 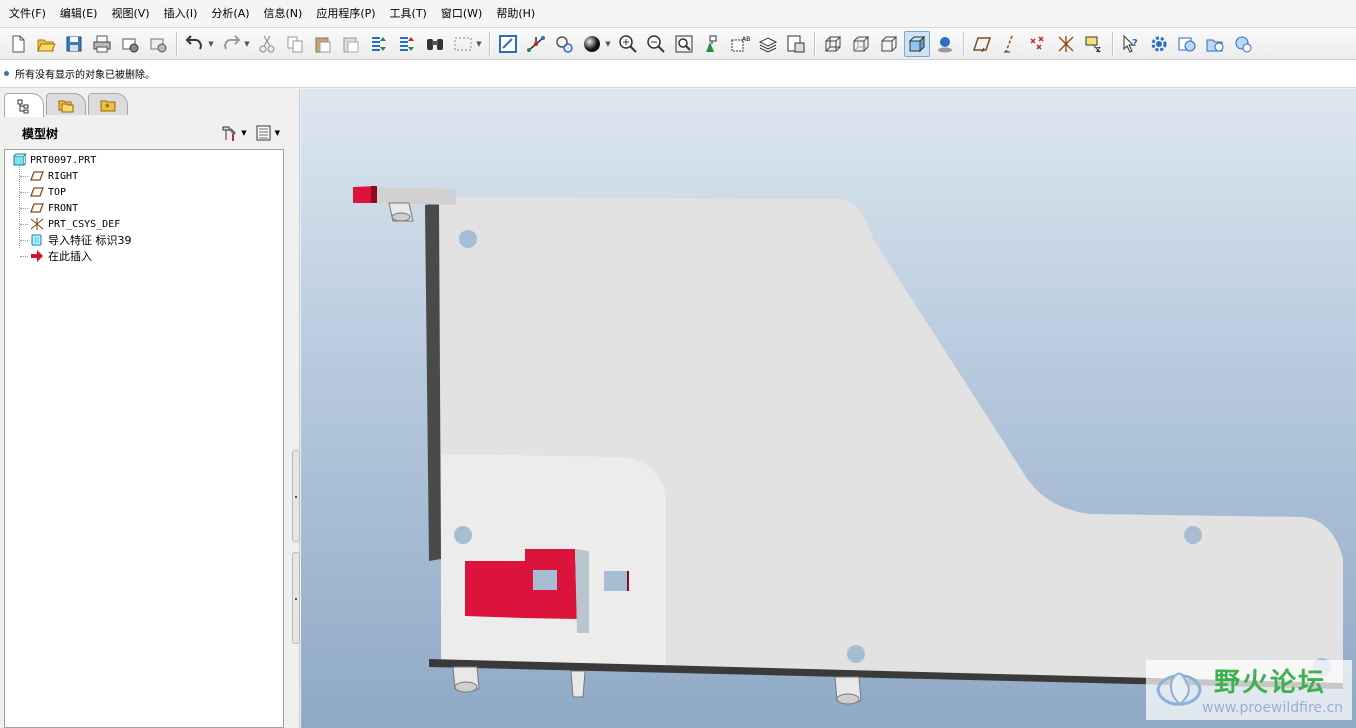 What do you see at coordinates (435, 44) in the screenshot?
I see `find-icon` at bounding box center [435, 44].